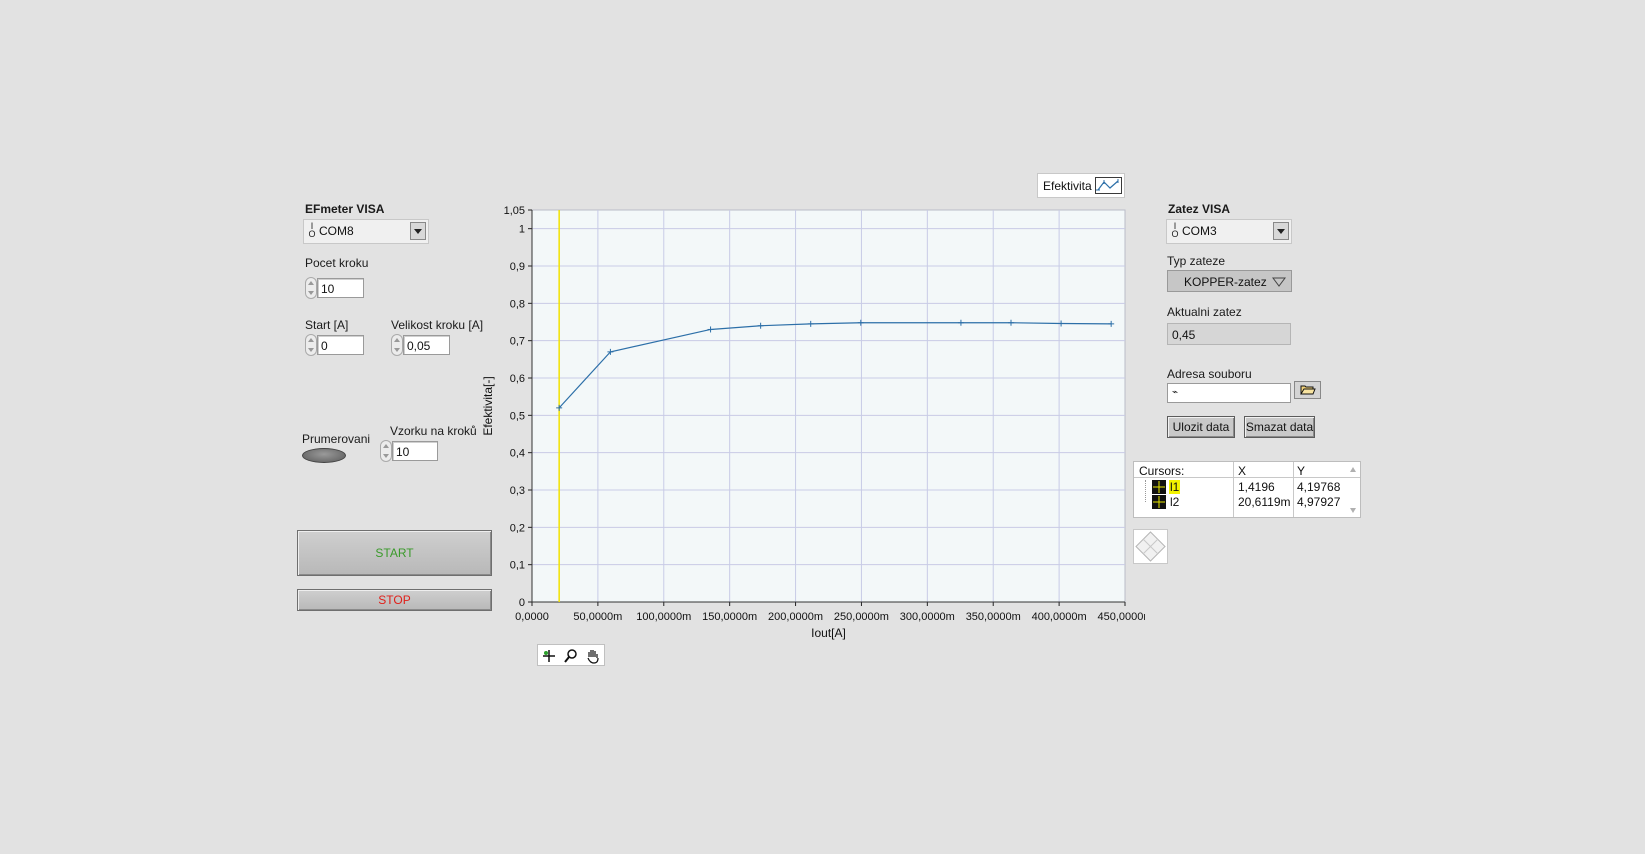 The image size is (1645, 854). What do you see at coordinates (1121, 617) in the screenshot?
I see `x-tick-label: 450,0000m` at bounding box center [1121, 617].